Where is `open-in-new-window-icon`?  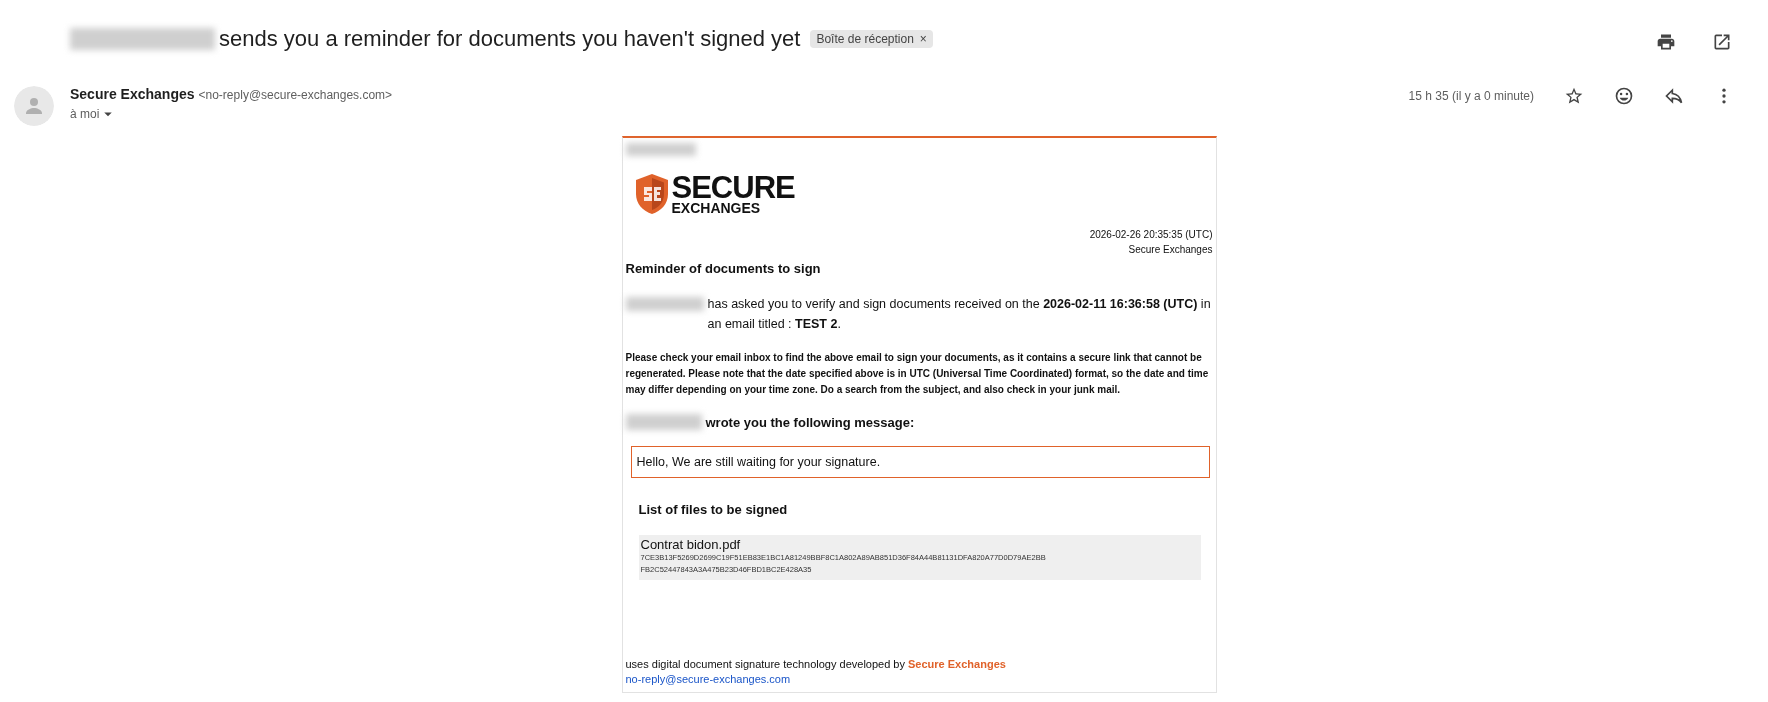
open-in-new-window-icon is located at coordinates (1722, 42).